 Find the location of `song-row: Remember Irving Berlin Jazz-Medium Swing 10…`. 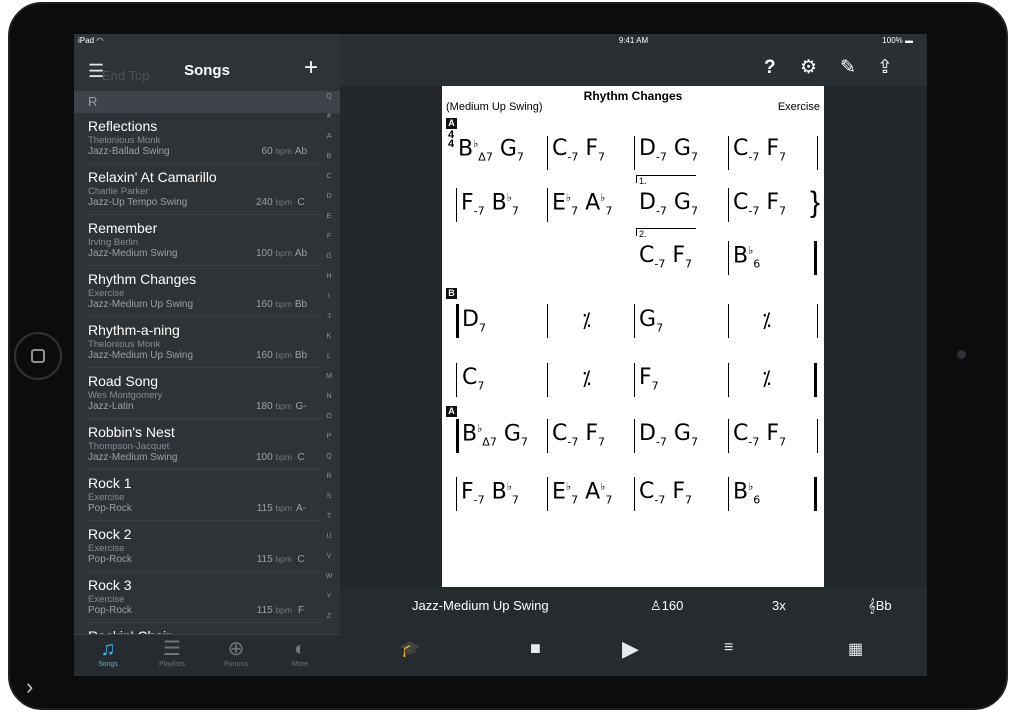

song-row: Remember Irving Berlin Jazz-Medium Swing 10… is located at coordinates (198, 240).